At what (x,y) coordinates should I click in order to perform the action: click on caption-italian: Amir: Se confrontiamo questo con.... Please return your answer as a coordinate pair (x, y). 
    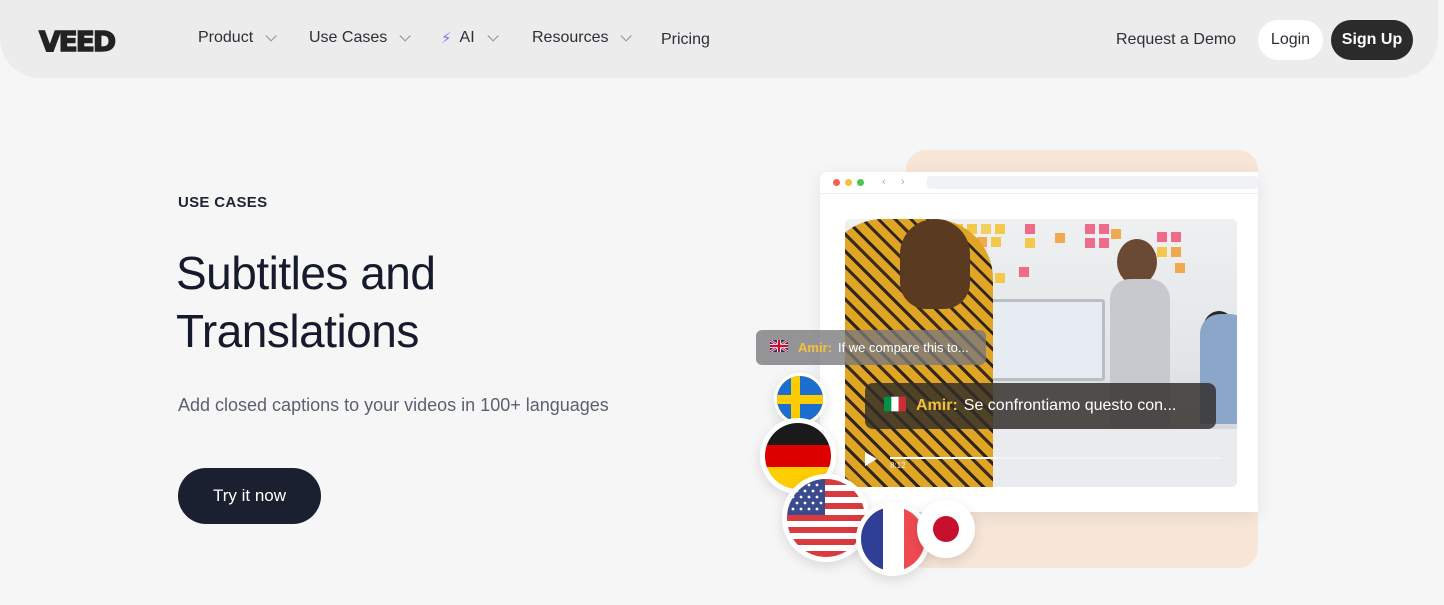
    Looking at the image, I should click on (1040, 406).